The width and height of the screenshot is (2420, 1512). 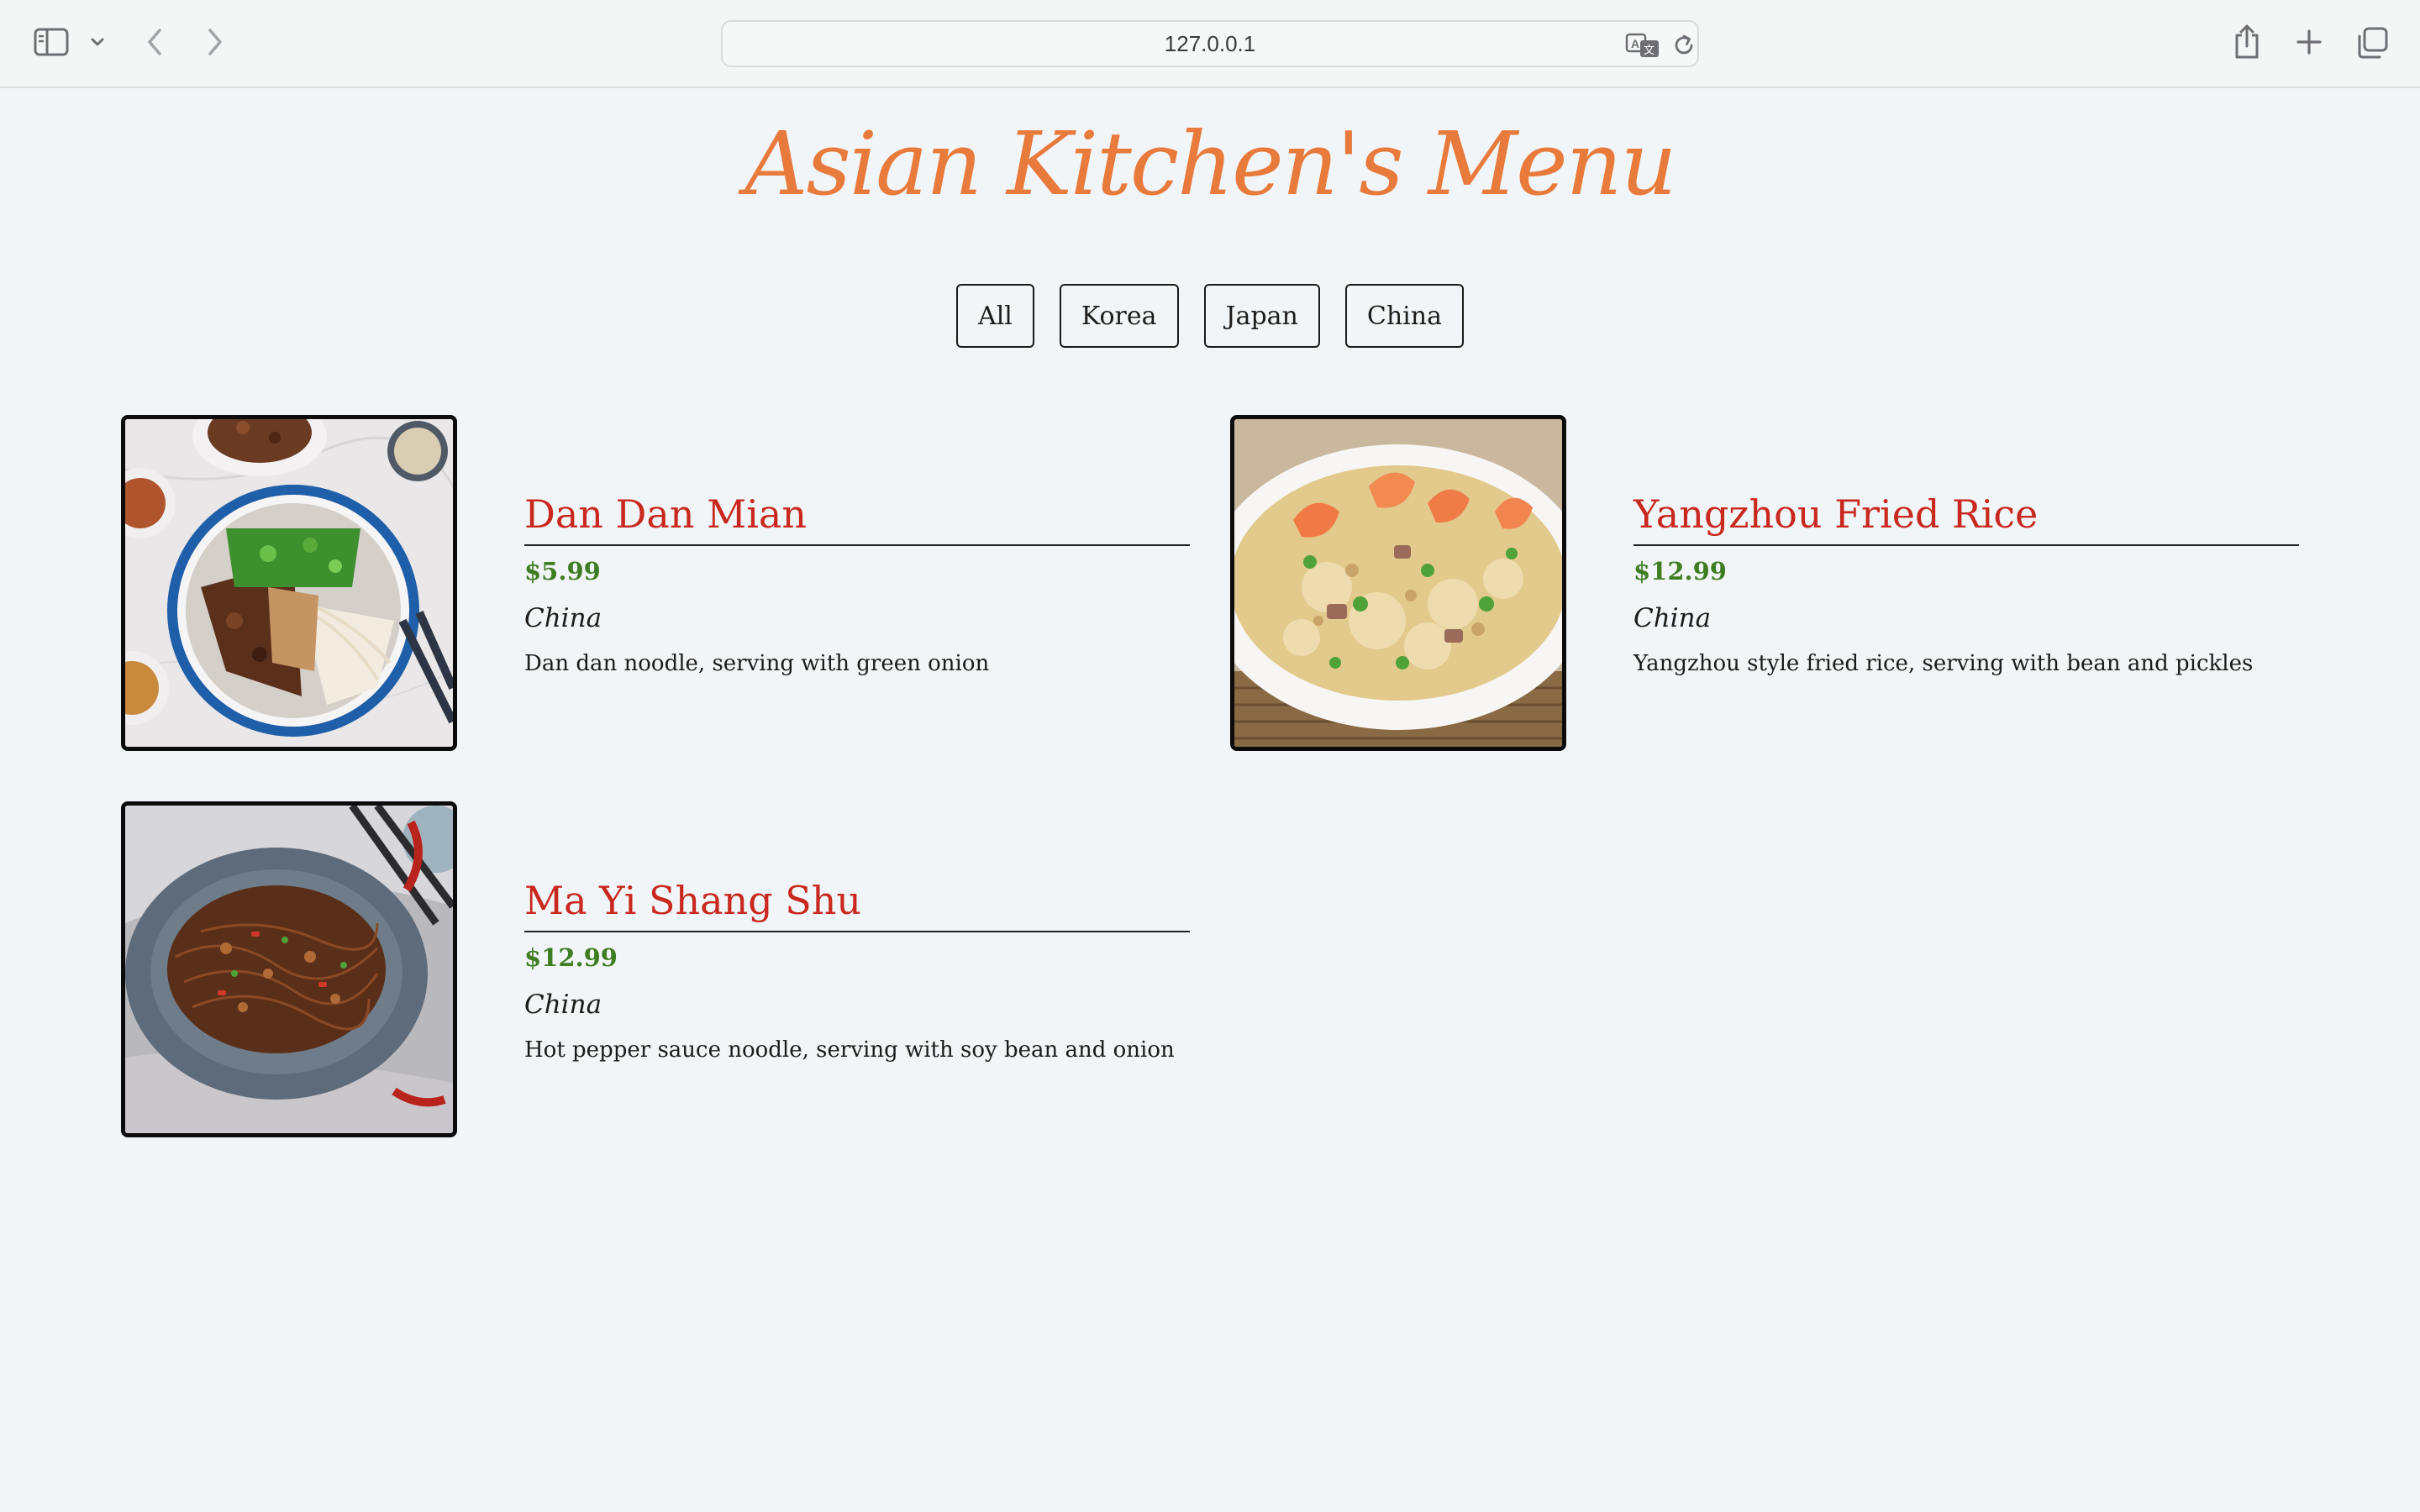 What do you see at coordinates (1261, 316) in the screenshot?
I see `filter-japan-button: Japan` at bounding box center [1261, 316].